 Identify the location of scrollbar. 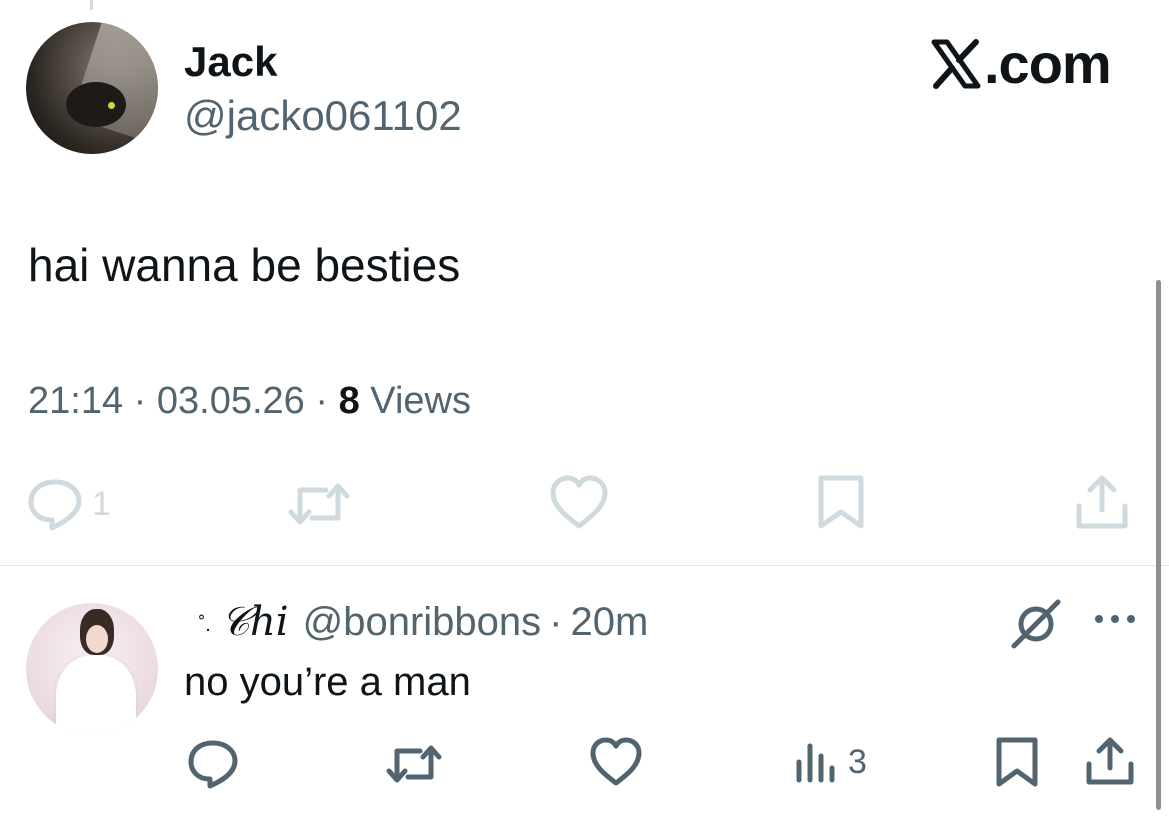
(1158, 545).